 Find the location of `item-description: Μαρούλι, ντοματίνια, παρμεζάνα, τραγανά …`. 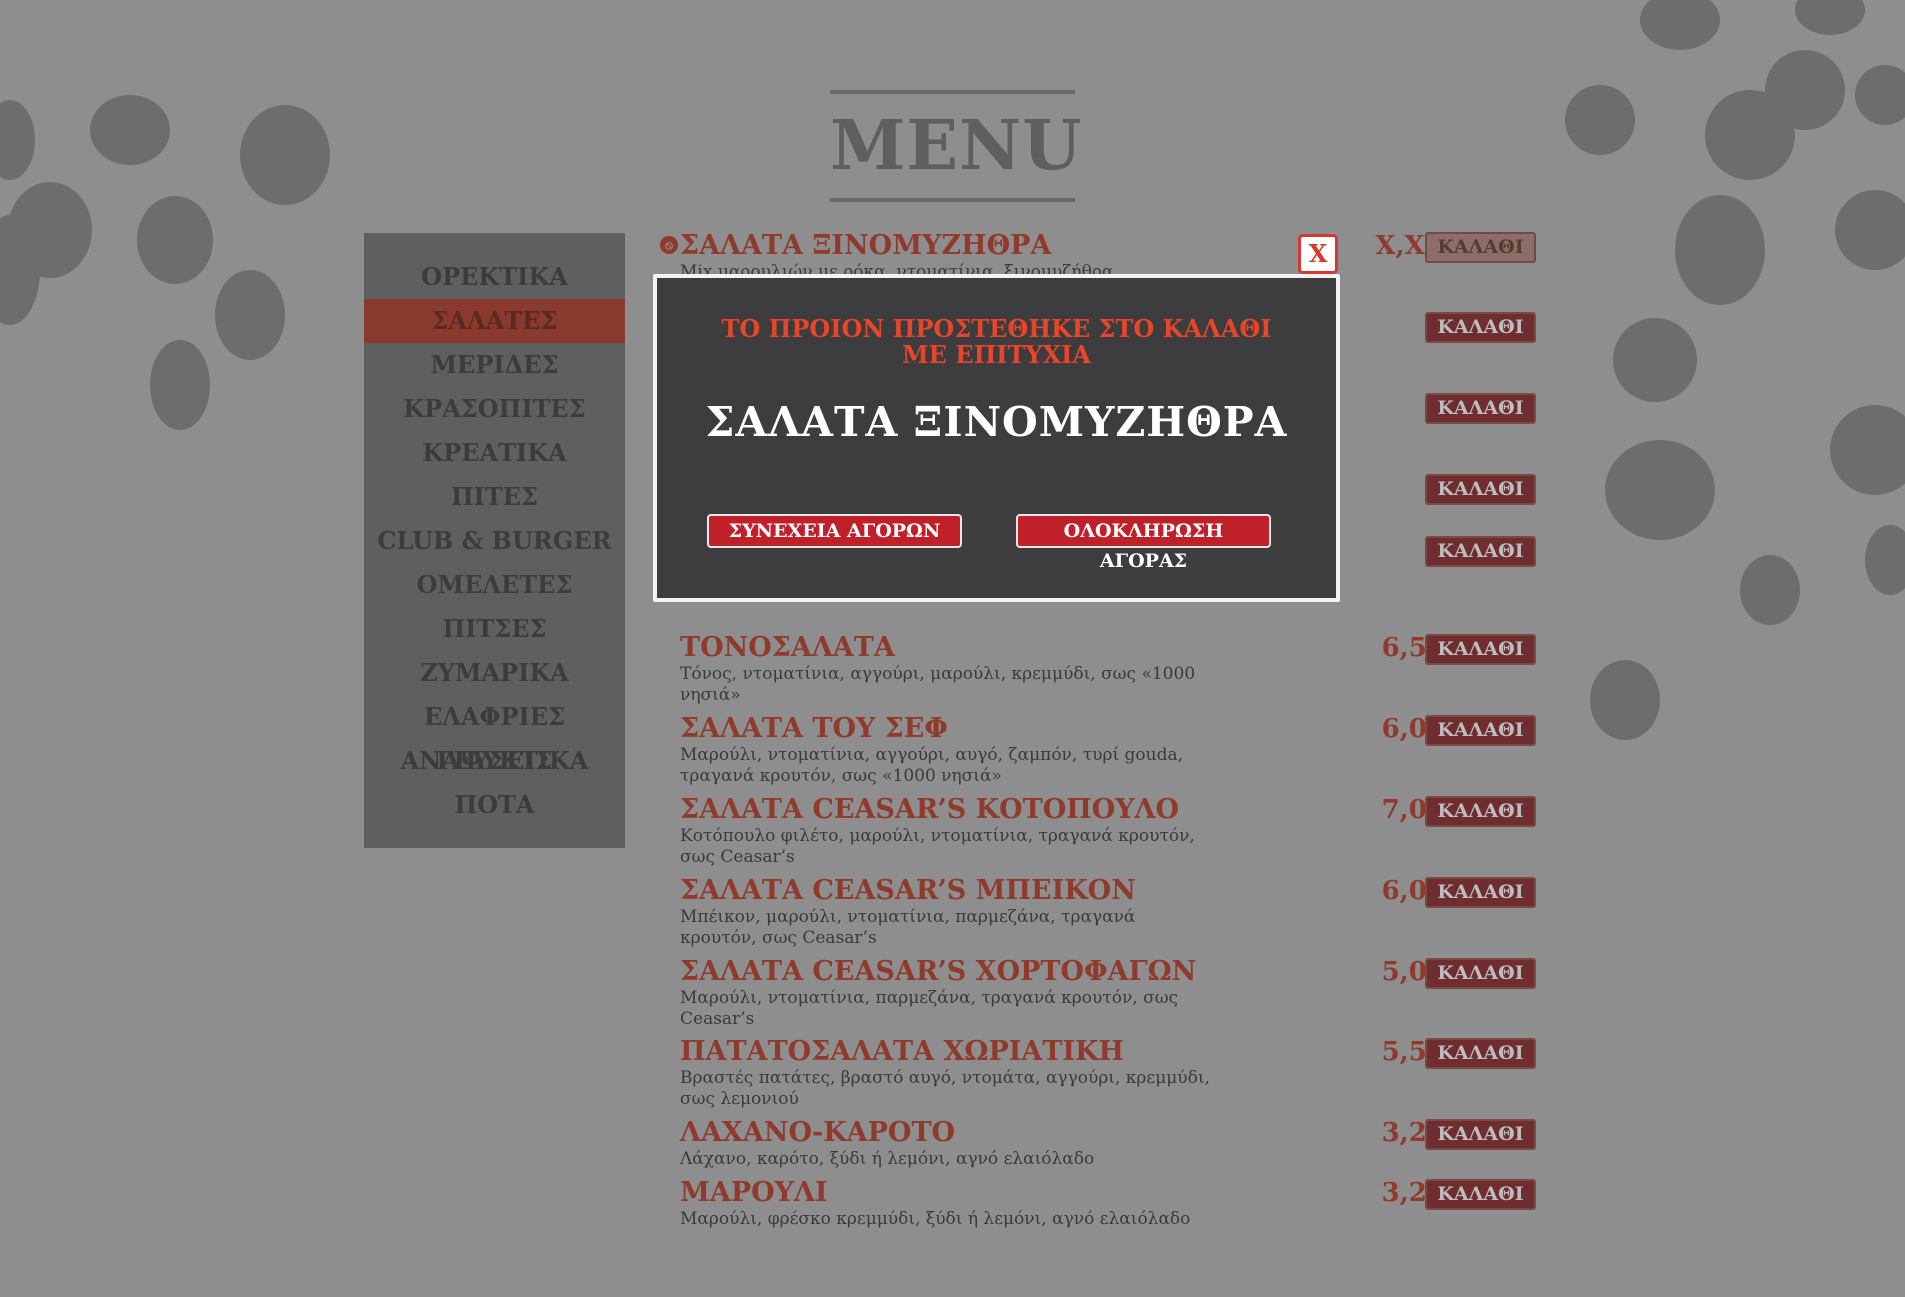

item-description: Μαρούλι, ντοματίνια, παρμεζάνα, τραγανά … is located at coordinates (929, 1008).